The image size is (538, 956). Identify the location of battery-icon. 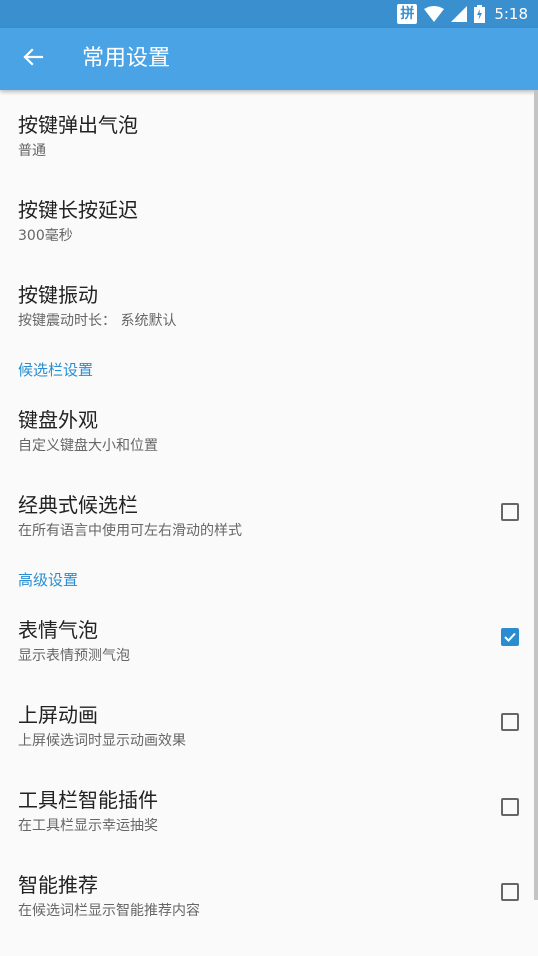
(480, 14).